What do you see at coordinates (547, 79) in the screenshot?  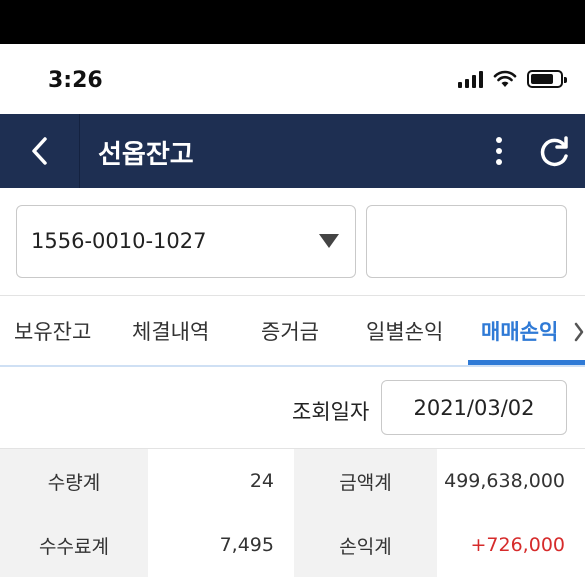 I see `battery-icon` at bounding box center [547, 79].